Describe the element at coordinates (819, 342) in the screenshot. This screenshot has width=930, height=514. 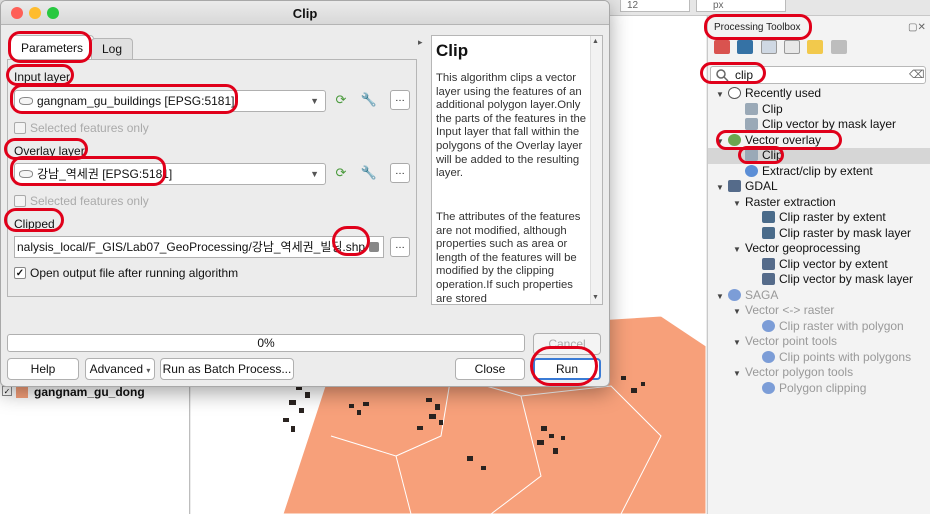
I see `tree-item: ▼ Vector point tools` at that location.